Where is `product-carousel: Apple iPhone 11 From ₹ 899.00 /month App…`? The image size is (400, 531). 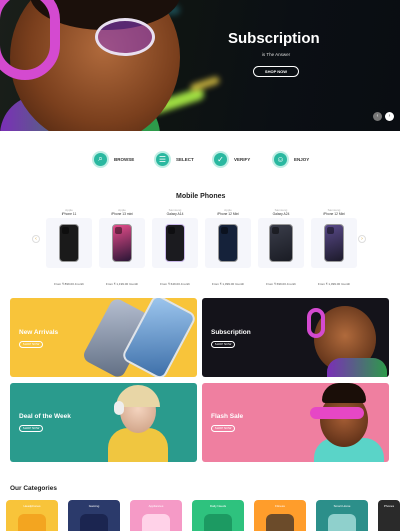
product-carousel: Apple iPhone 11 From ₹ 899.00 /month App… is located at coordinates (201, 247).